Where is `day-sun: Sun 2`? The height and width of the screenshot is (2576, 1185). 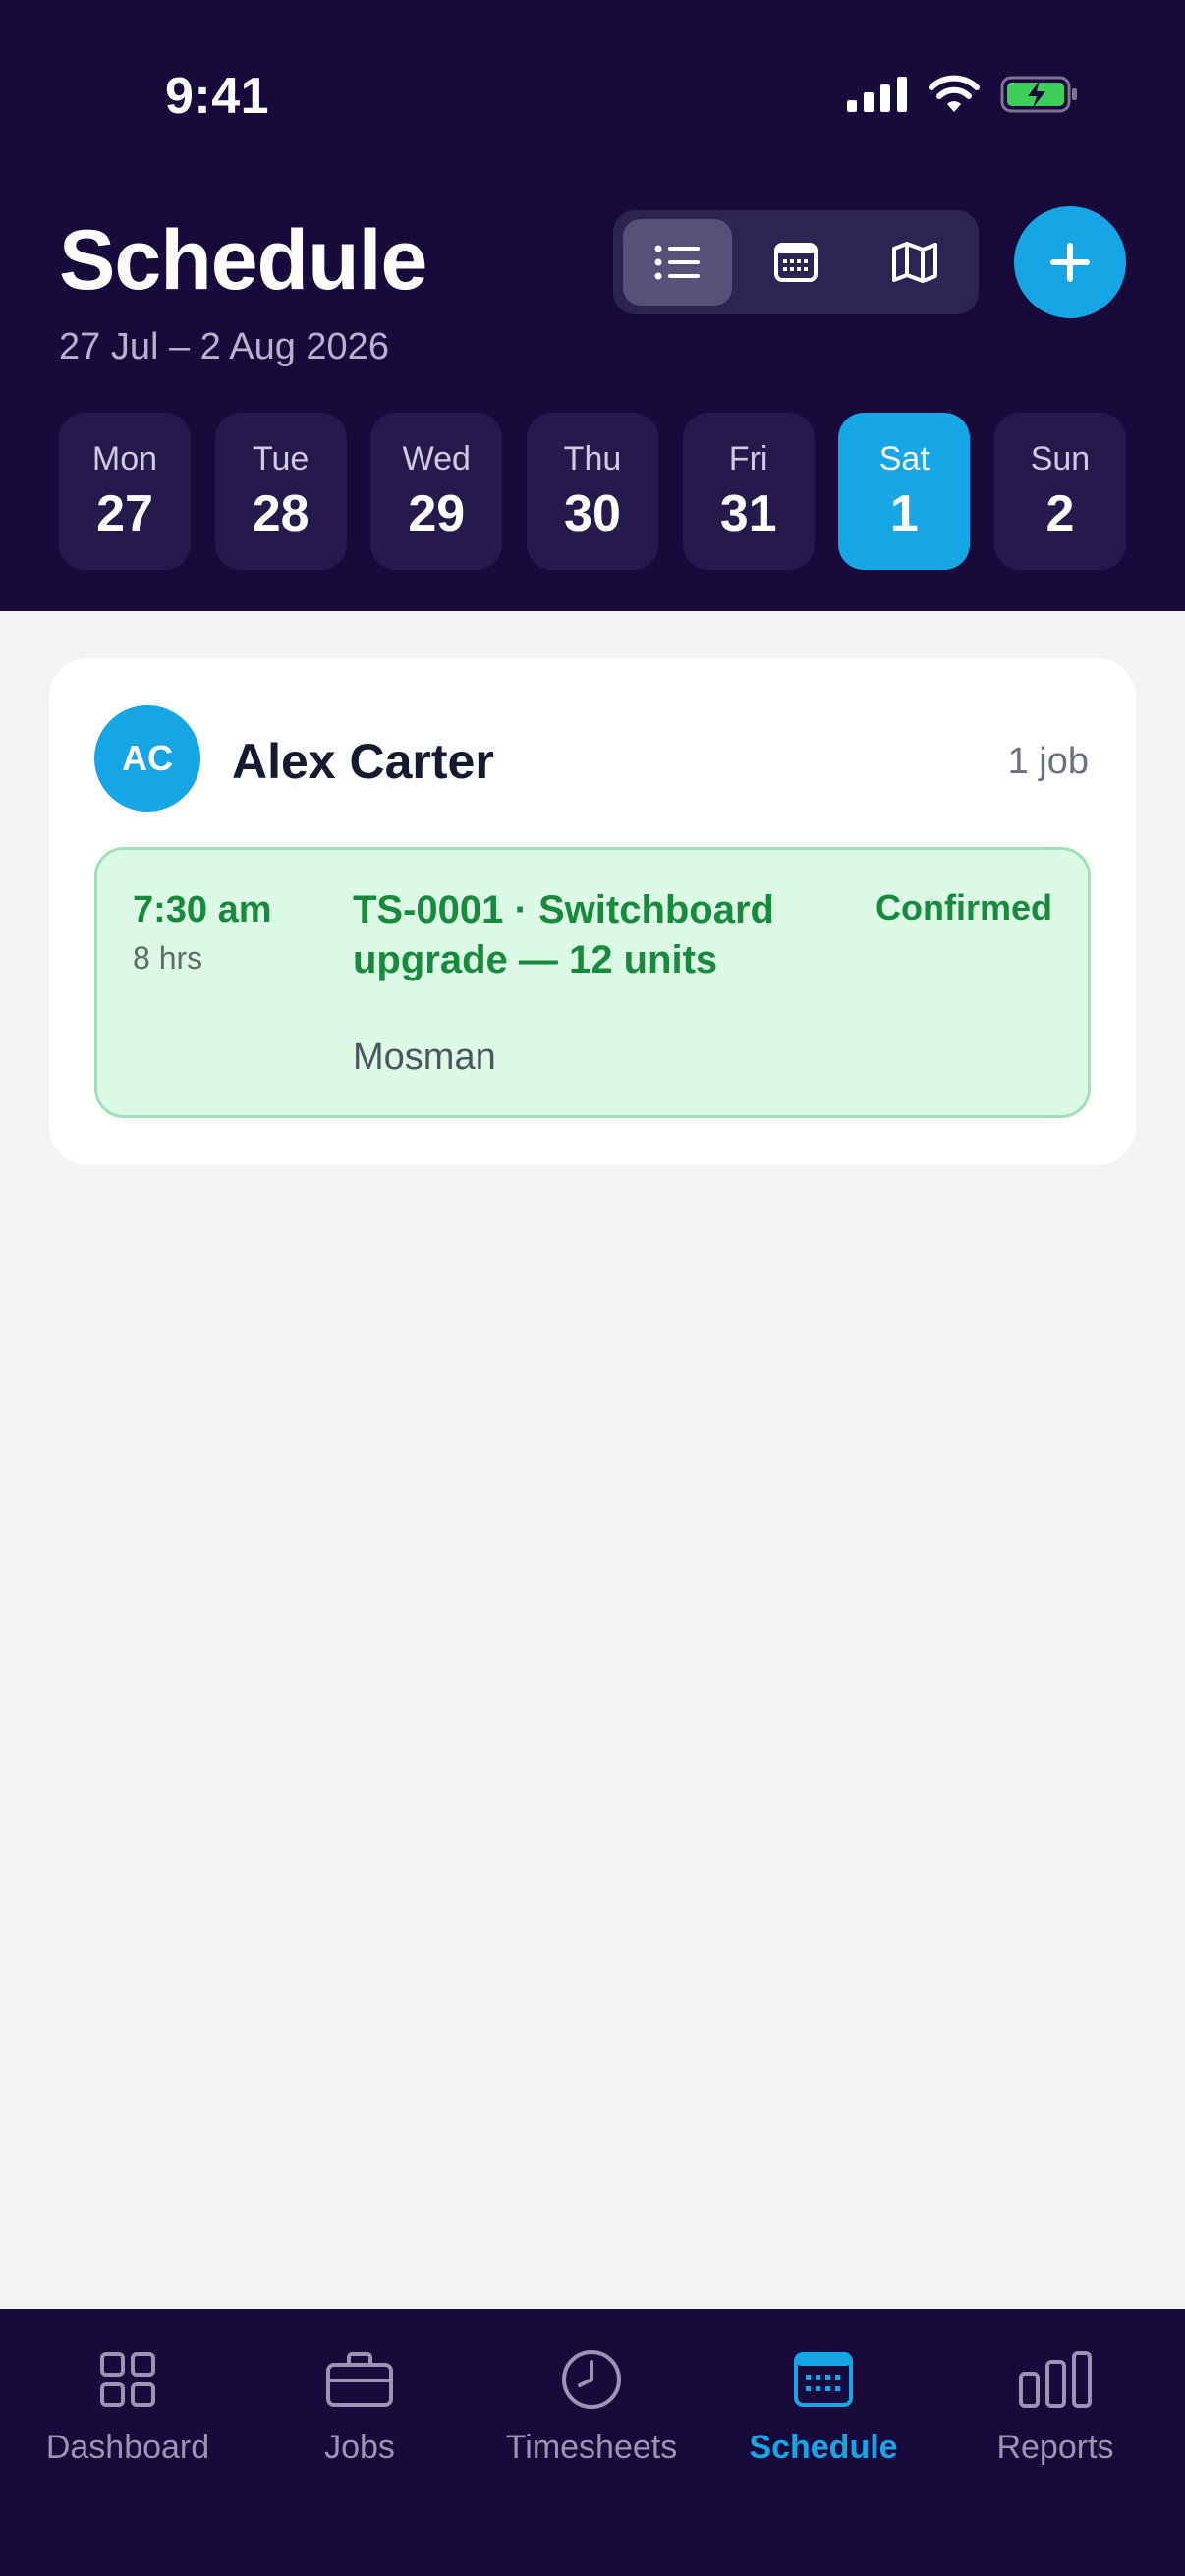
day-sun: Sun 2 is located at coordinates (1060, 491).